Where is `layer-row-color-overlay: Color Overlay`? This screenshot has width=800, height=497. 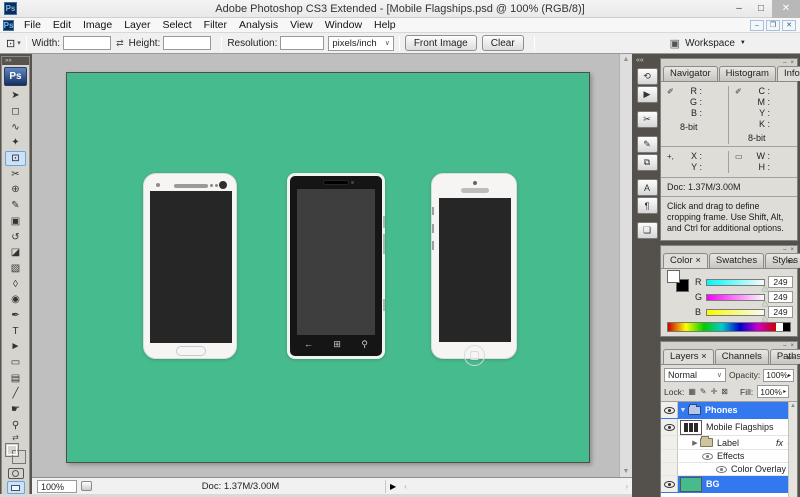 layer-row-color-overlay: Color Overlay is located at coordinates (729, 469).